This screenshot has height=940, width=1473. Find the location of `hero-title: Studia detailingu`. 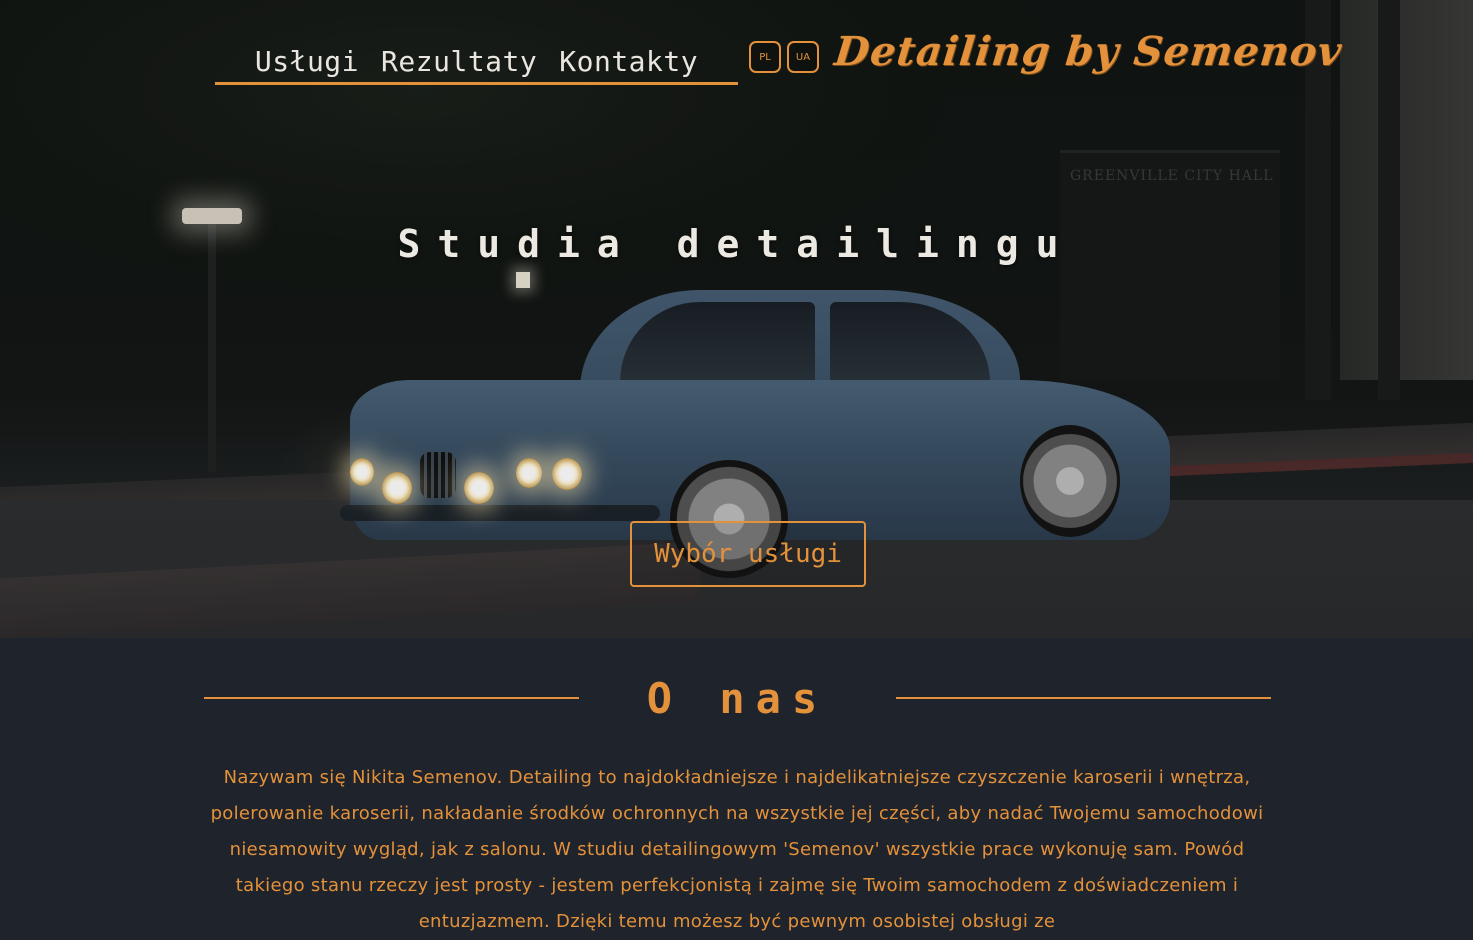

hero-title: Studia detailingu is located at coordinates (736, 244).